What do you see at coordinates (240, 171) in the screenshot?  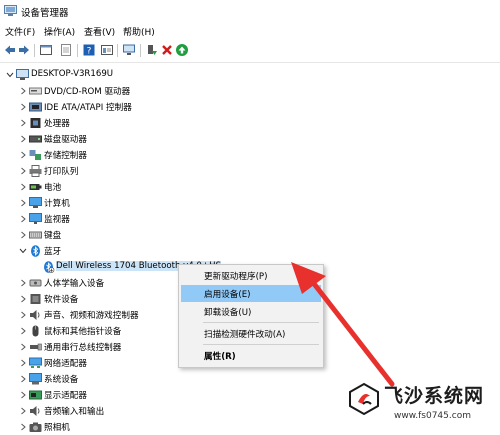 I see `tree-item-print-queue: 打印队列` at bounding box center [240, 171].